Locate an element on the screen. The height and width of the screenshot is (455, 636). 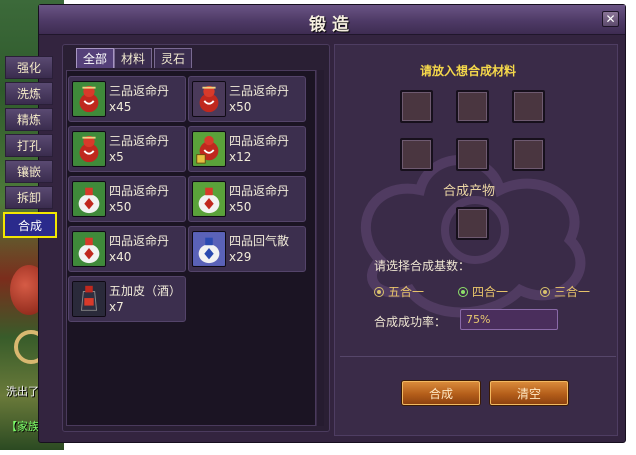
window-titlebar: 锻造 ✕ is located at coordinates (332, 20).